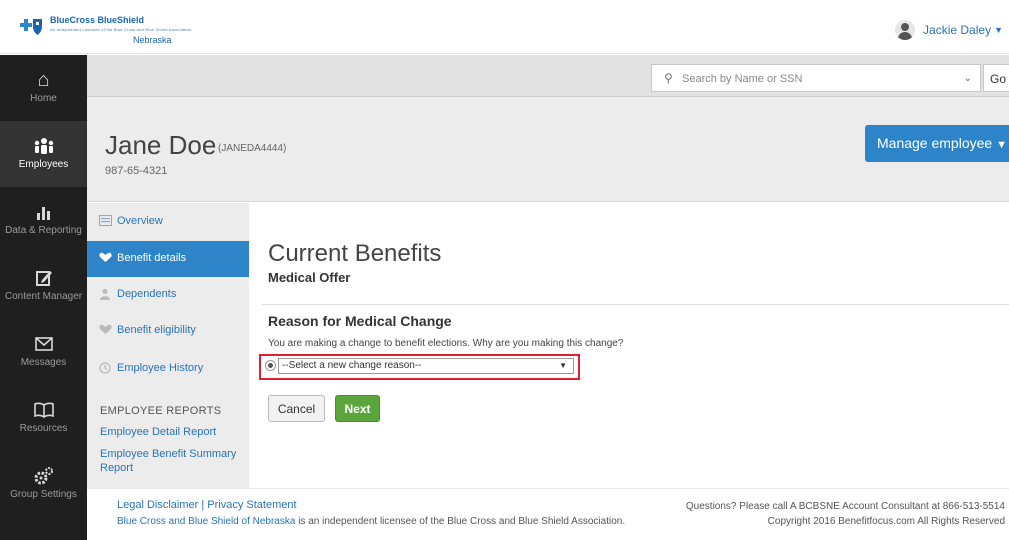 This screenshot has width=1009, height=540. I want to click on subnav-dependents: Dependents, so click(168, 295).